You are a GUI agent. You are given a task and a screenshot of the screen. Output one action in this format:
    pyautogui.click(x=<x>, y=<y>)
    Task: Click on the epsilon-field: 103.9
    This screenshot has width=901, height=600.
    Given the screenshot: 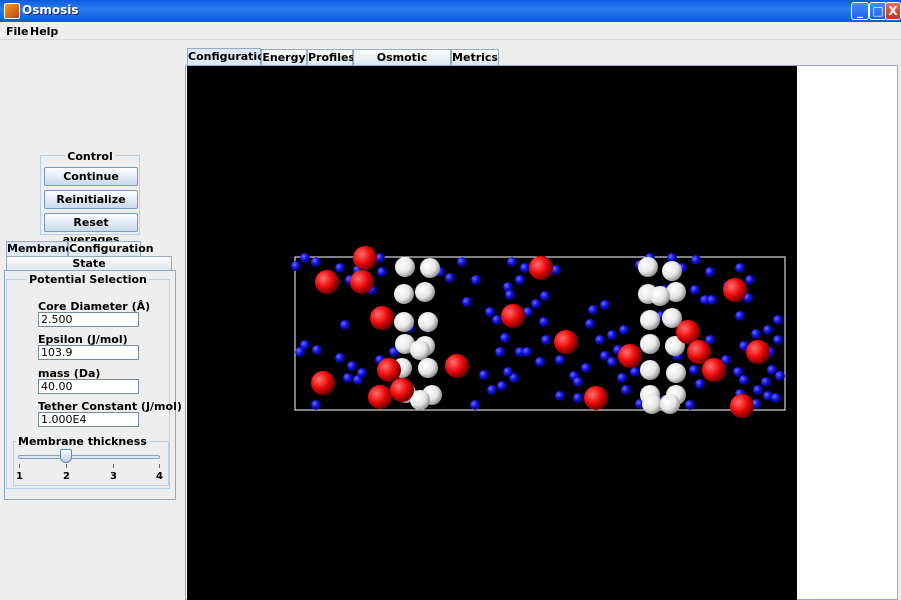 What is the action you would take?
    pyautogui.click(x=88, y=352)
    